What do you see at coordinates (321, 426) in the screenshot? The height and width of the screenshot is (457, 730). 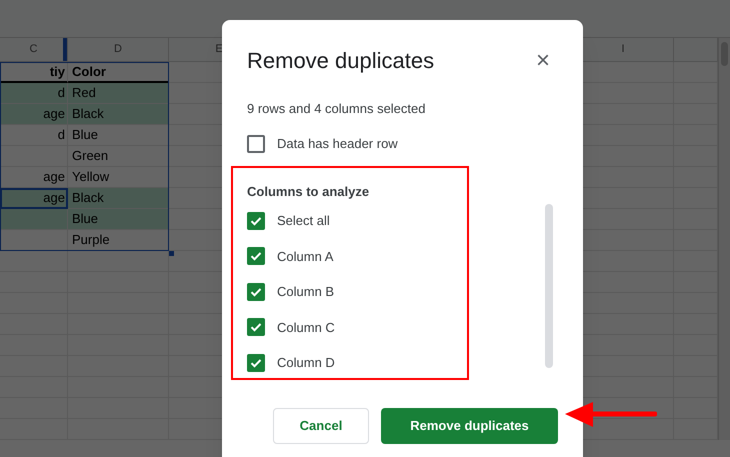 I see `cancel-button: Cancel` at bounding box center [321, 426].